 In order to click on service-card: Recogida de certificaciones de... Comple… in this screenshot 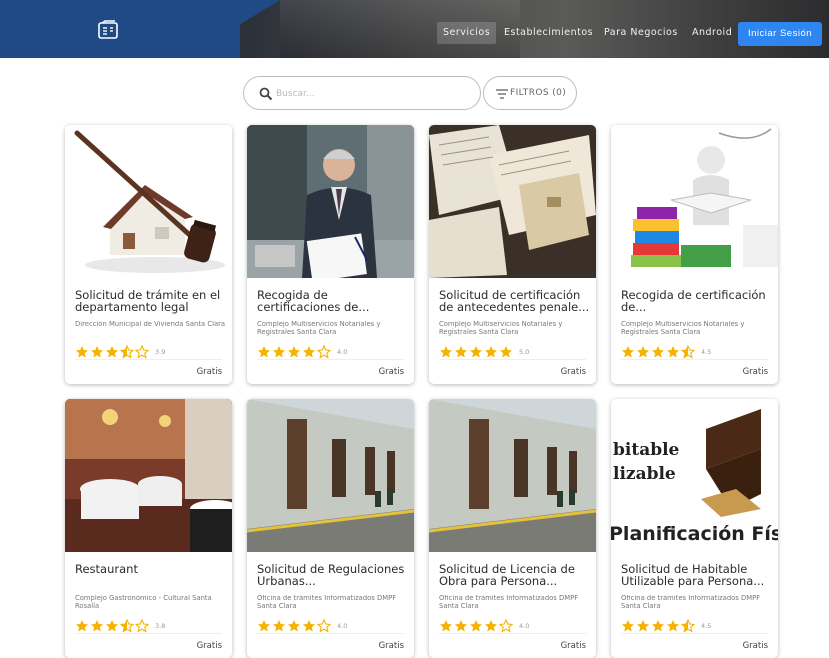, I will do `click(330, 254)`.